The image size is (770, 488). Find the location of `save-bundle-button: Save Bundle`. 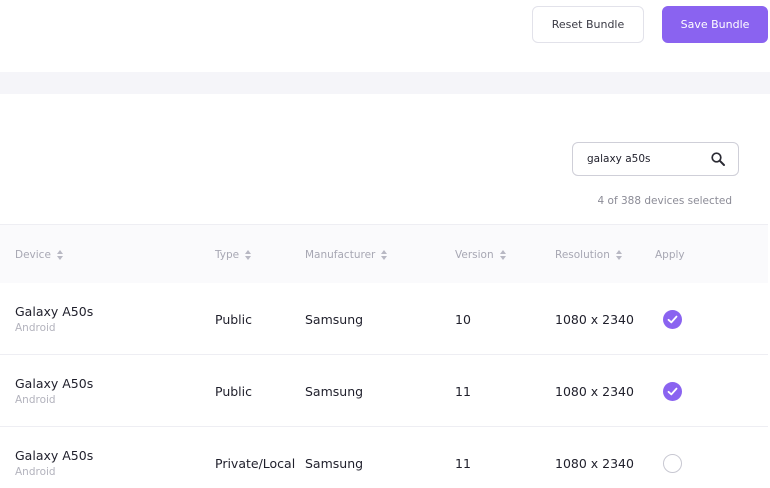

save-bundle-button: Save Bundle is located at coordinates (715, 24).